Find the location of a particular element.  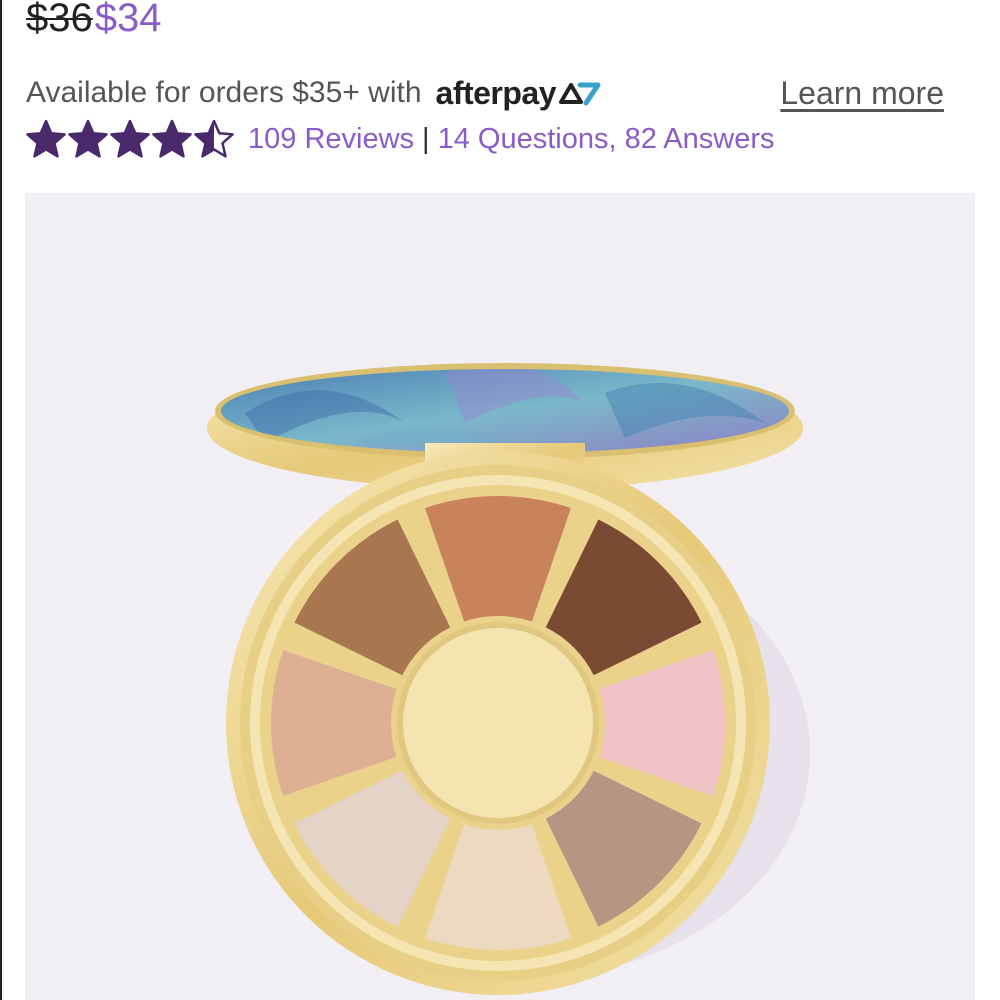

star-half-icon is located at coordinates (214, 138).